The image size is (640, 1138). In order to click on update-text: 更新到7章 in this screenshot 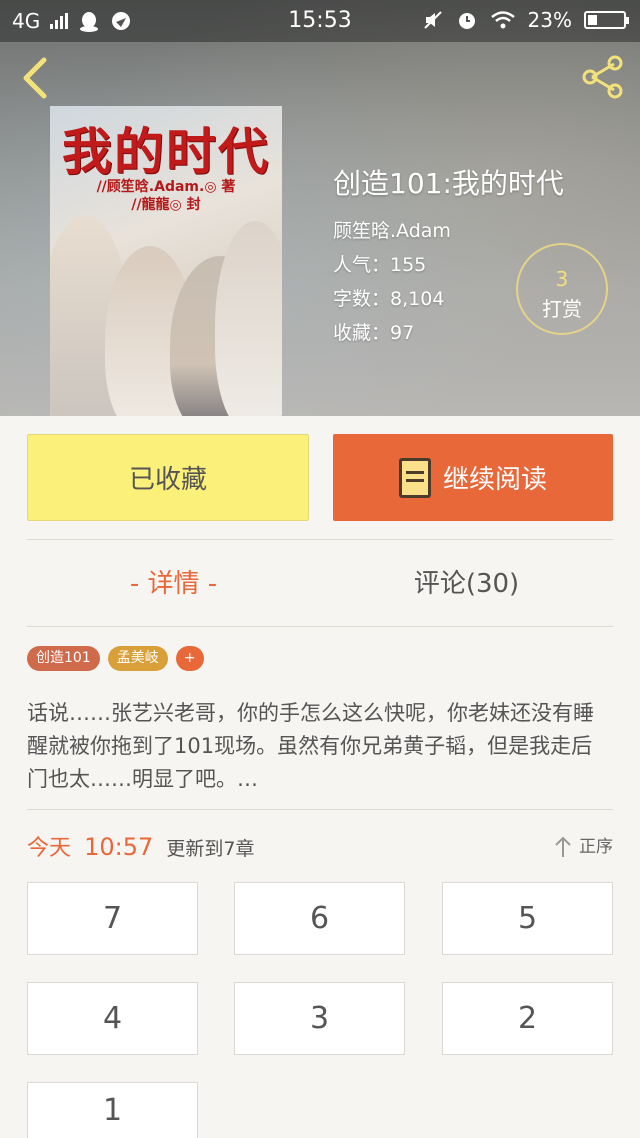, I will do `click(210, 849)`.